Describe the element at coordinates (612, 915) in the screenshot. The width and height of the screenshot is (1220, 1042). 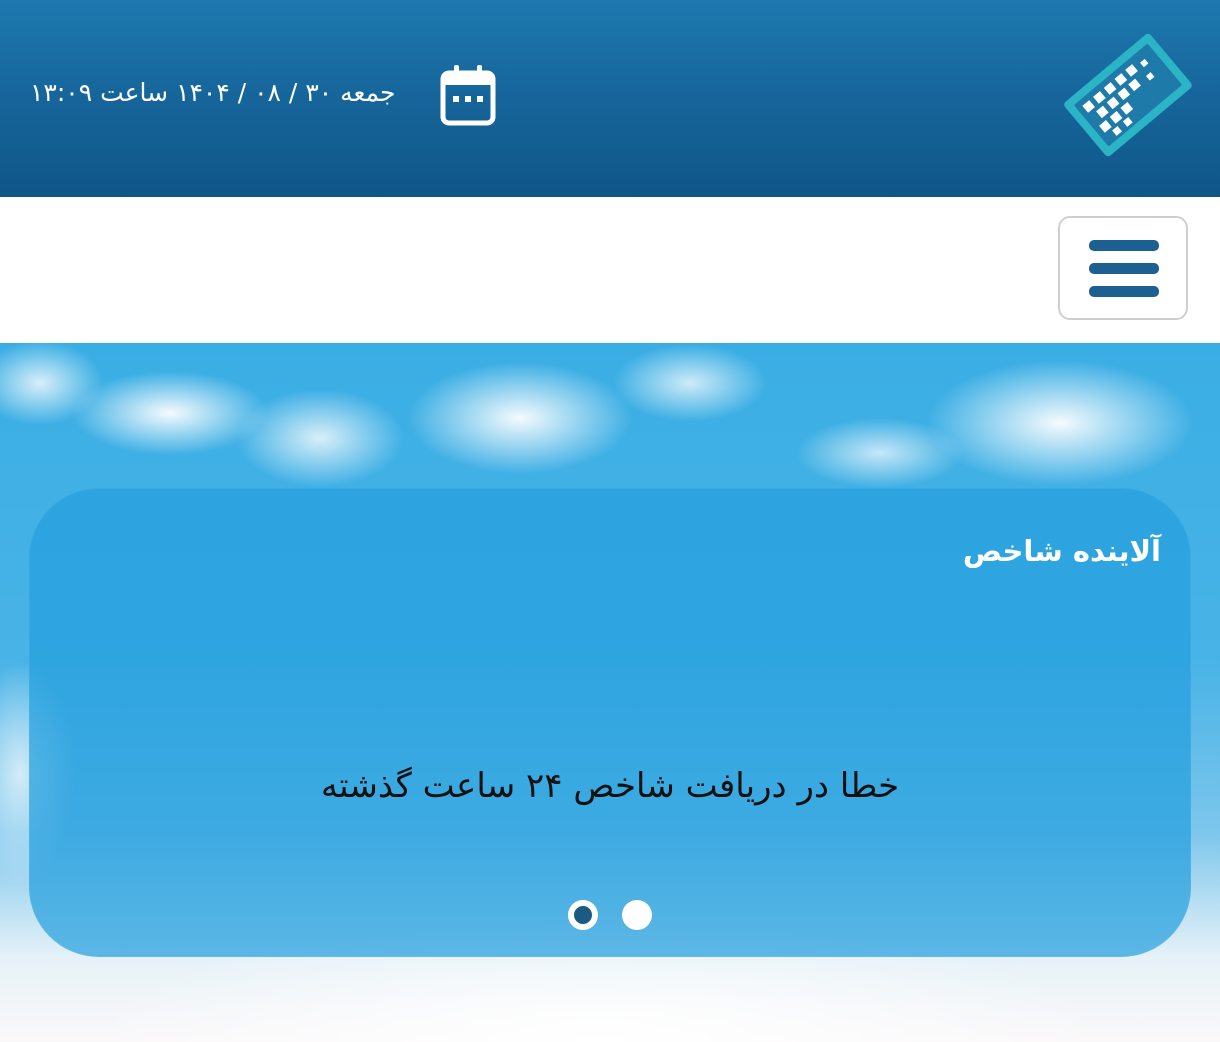
I see `carousel-indicators` at that location.